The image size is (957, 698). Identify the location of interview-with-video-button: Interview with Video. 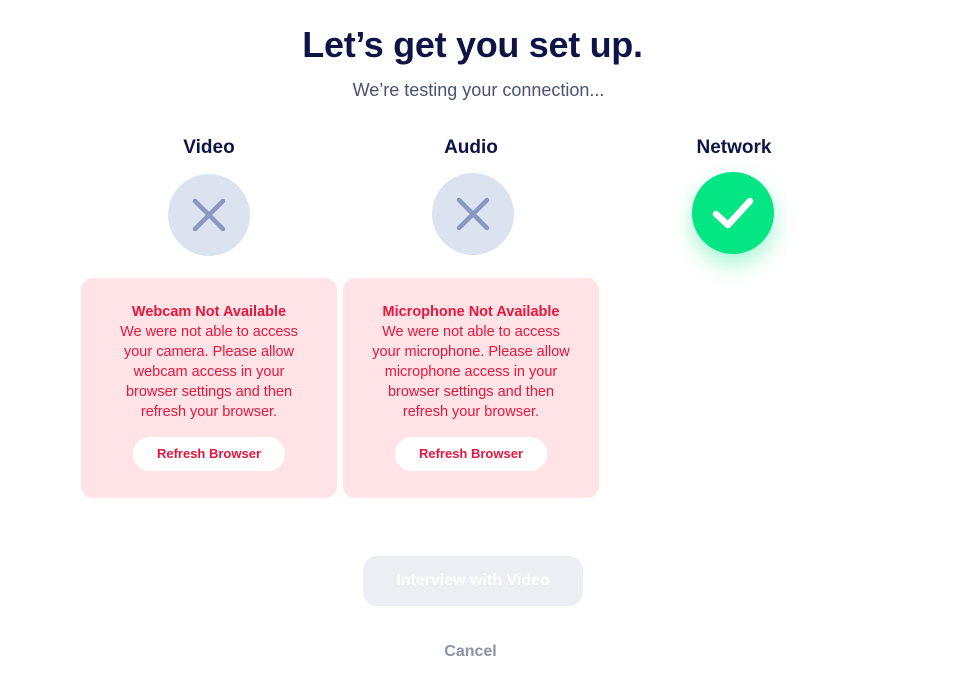
(473, 581).